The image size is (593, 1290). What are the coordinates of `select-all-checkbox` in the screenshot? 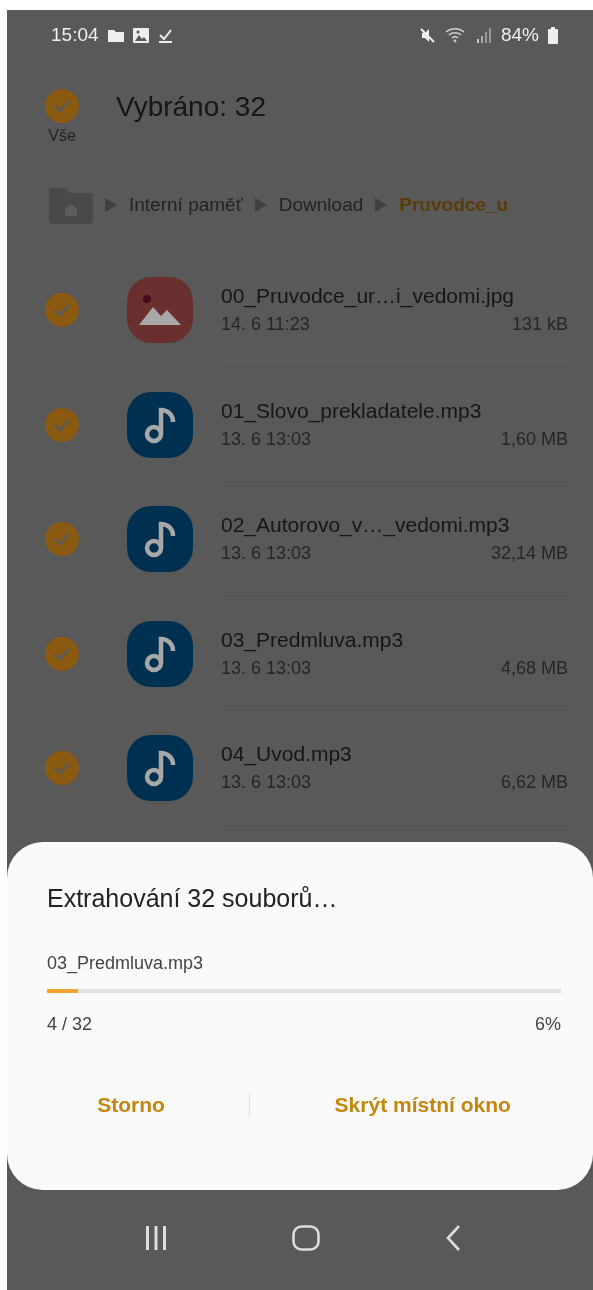 It's located at (62, 105).